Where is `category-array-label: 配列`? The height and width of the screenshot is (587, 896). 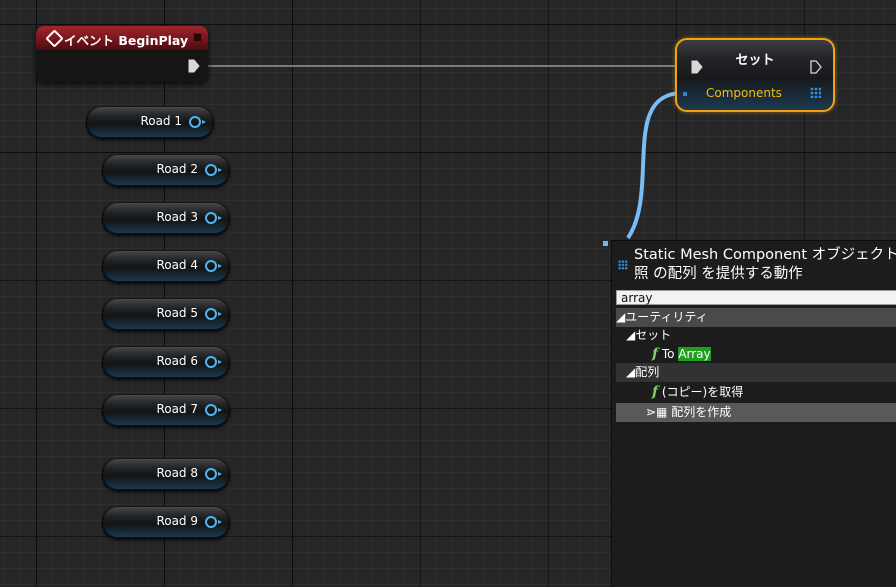 category-array-label: 配列 is located at coordinates (647, 372).